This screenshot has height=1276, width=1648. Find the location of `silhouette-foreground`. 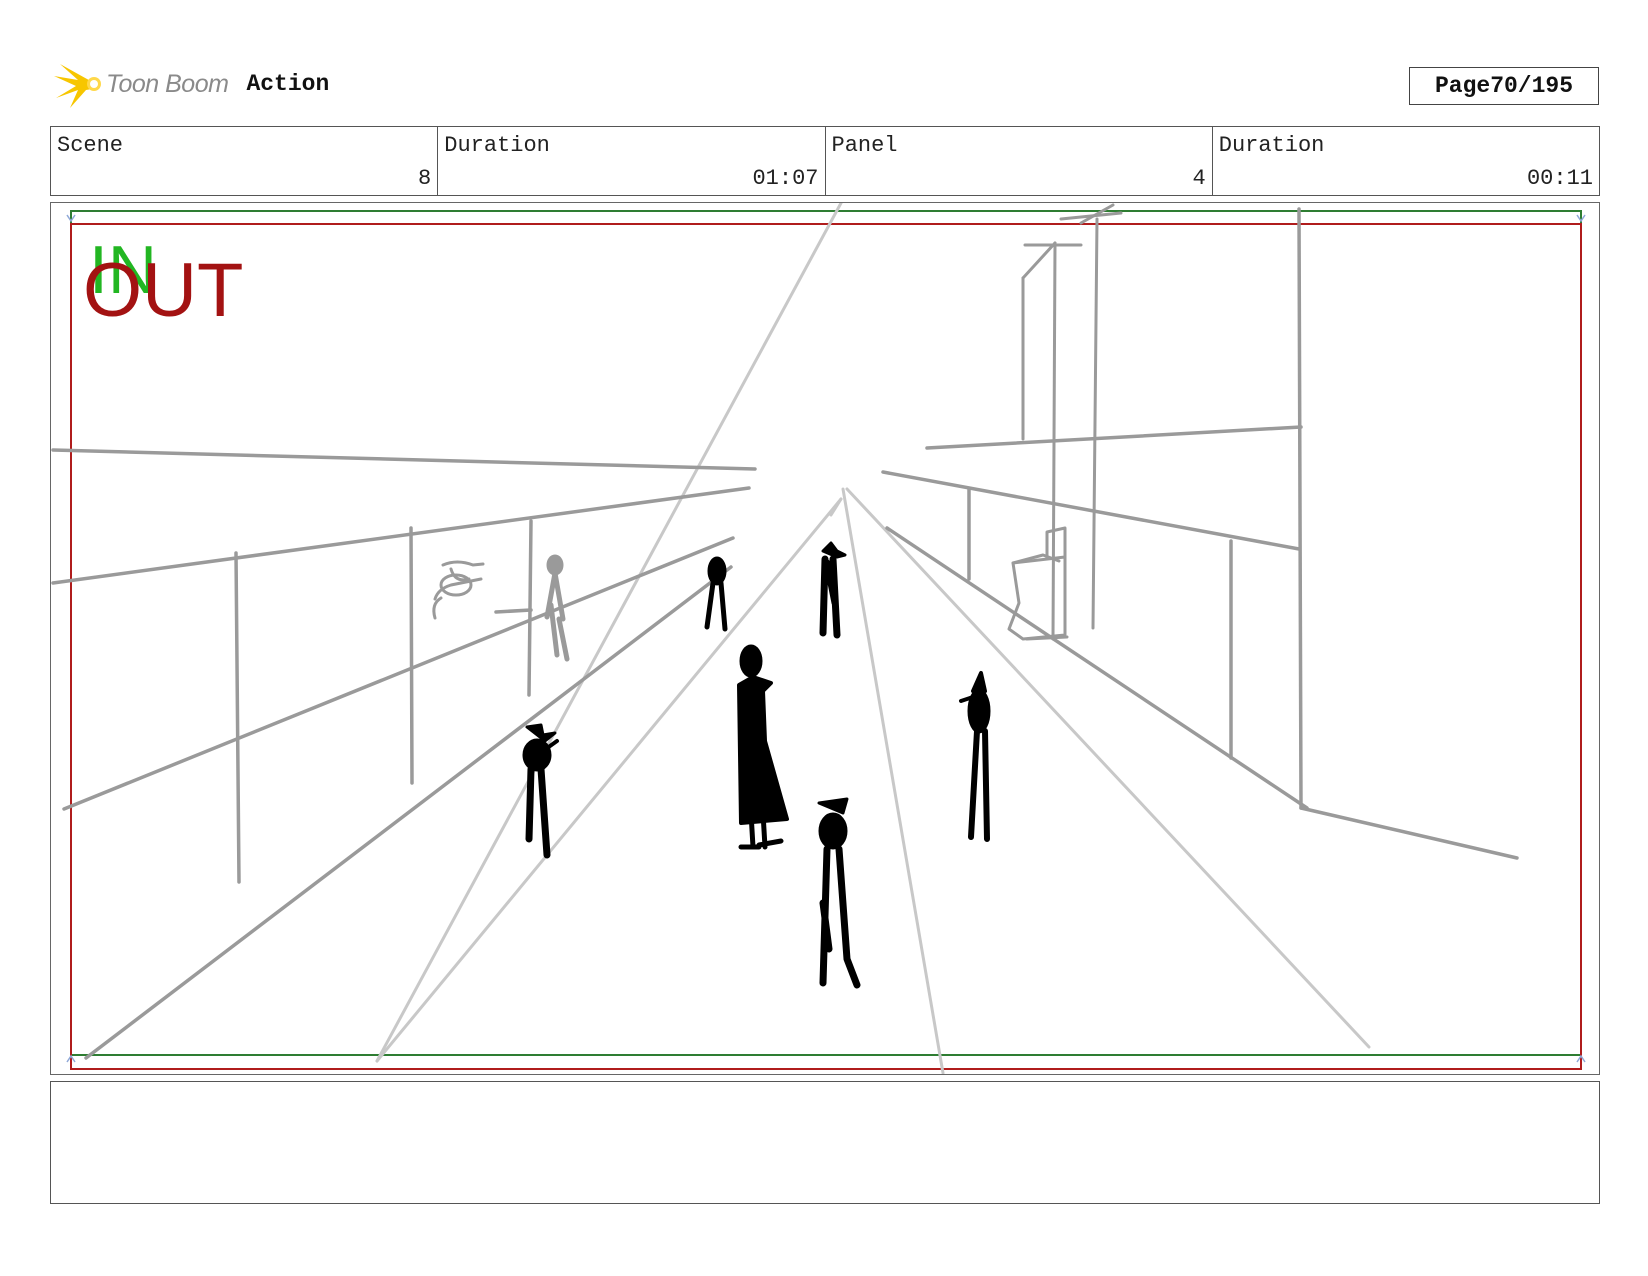

silhouette-foreground is located at coordinates (839, 893).